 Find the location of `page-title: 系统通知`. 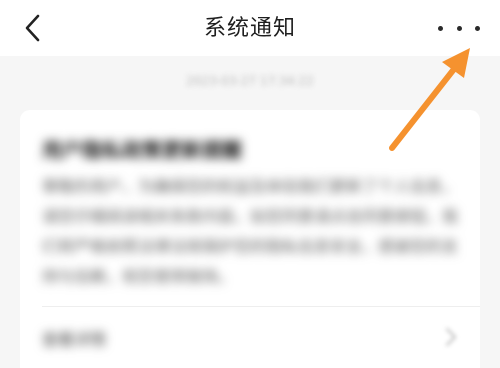

page-title: 系统通知 is located at coordinates (249, 28).